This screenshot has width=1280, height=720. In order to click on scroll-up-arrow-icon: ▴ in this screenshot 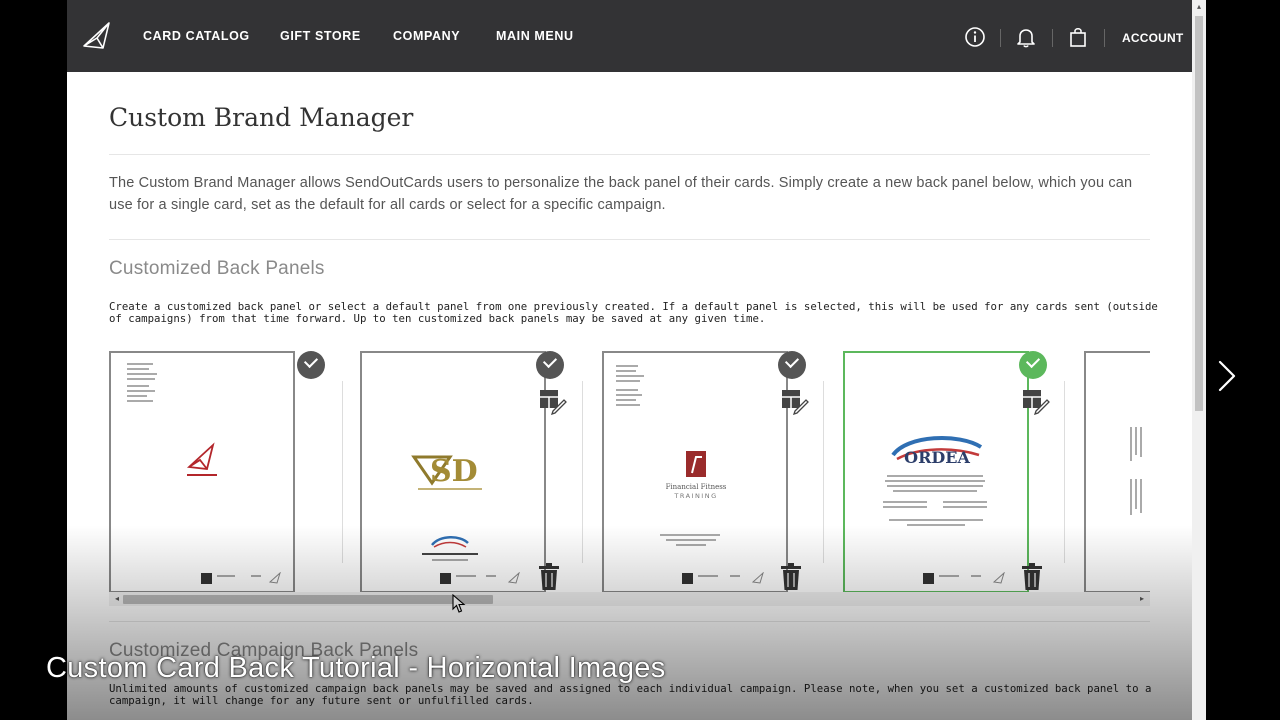, I will do `click(1199, 7)`.